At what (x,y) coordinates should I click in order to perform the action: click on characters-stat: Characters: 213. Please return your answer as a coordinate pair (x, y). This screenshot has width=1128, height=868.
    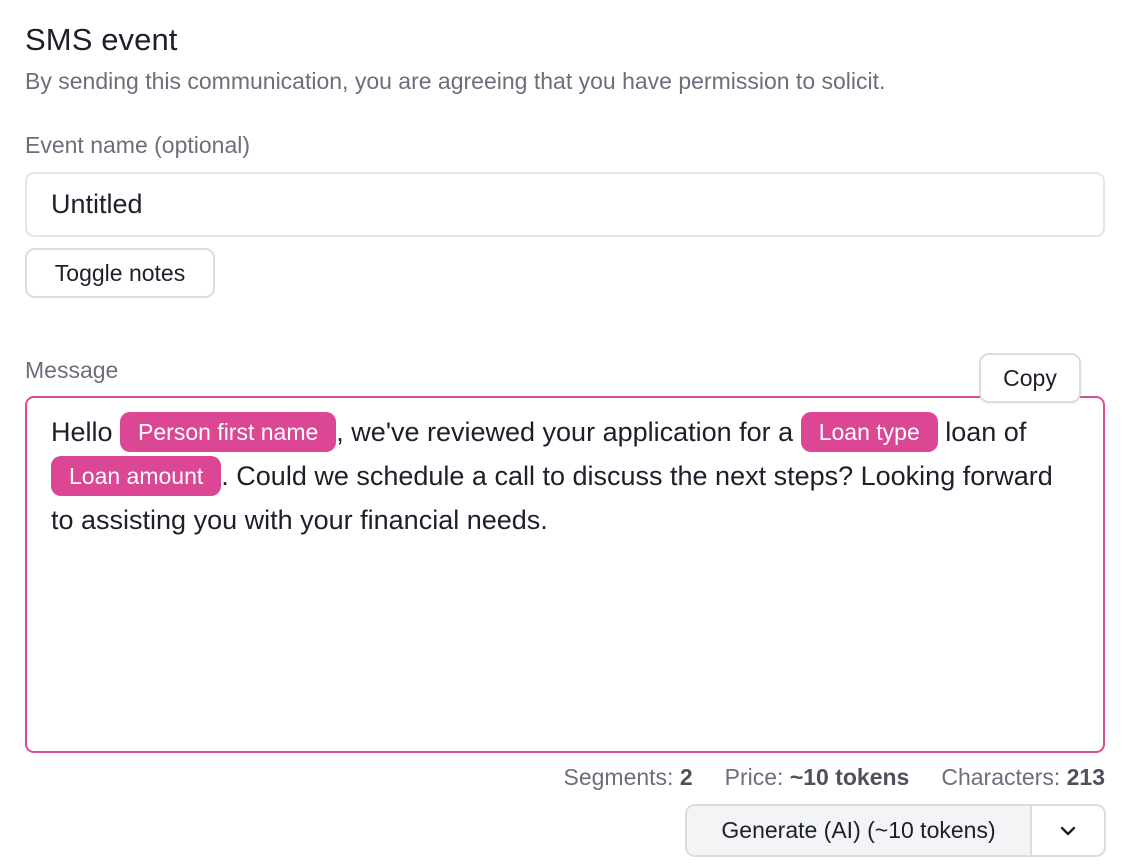
    Looking at the image, I should click on (1023, 777).